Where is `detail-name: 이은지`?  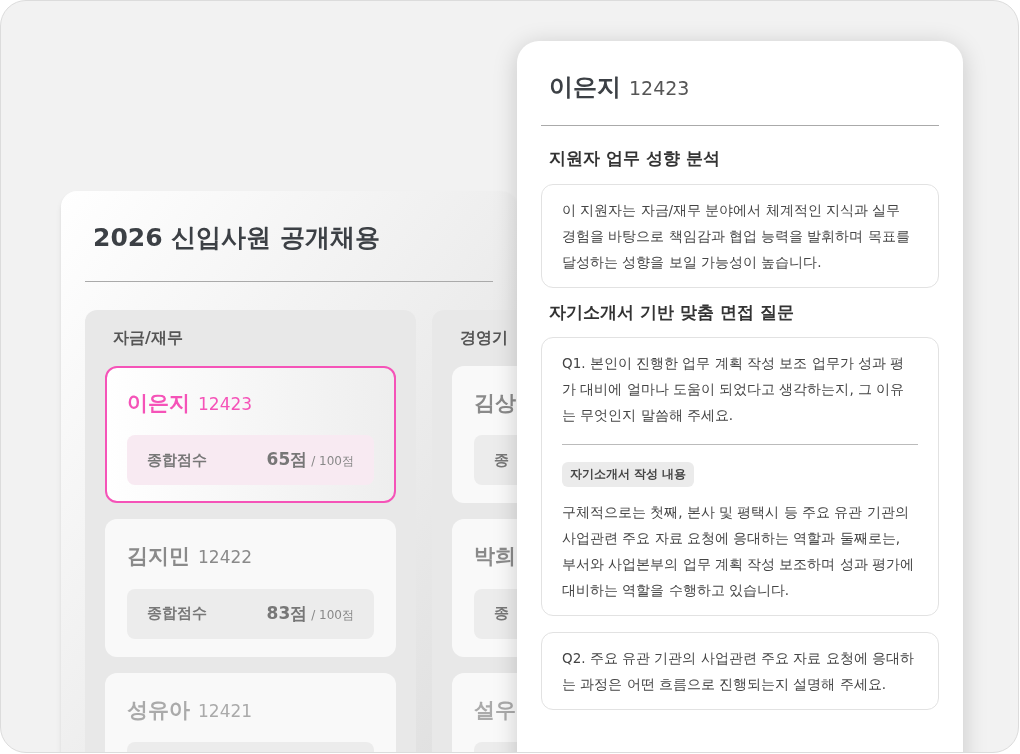
detail-name: 이은지 is located at coordinates (585, 87).